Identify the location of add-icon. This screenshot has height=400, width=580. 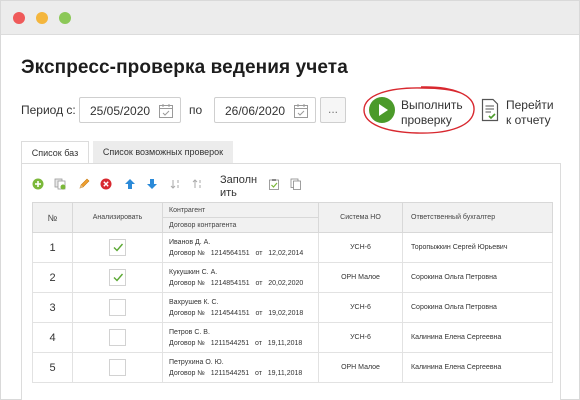
(38, 184).